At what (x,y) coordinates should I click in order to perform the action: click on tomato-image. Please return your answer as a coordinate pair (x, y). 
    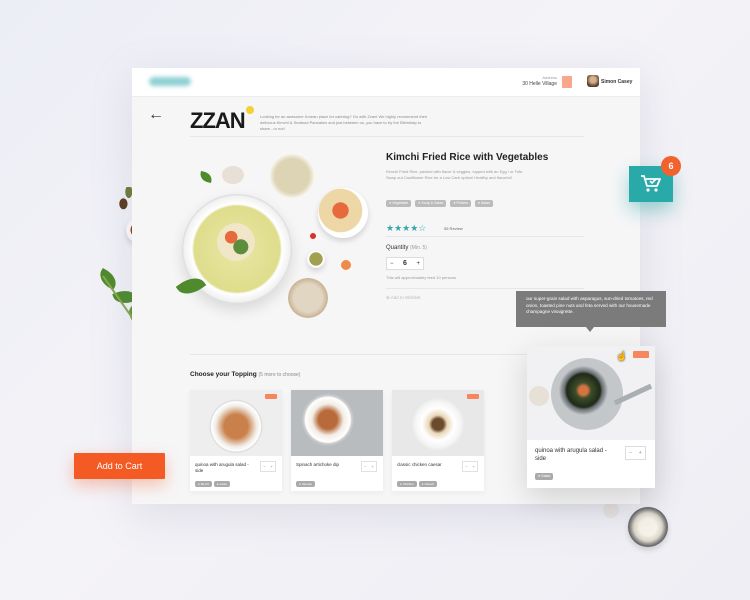
    Looking at the image, I should click on (346, 265).